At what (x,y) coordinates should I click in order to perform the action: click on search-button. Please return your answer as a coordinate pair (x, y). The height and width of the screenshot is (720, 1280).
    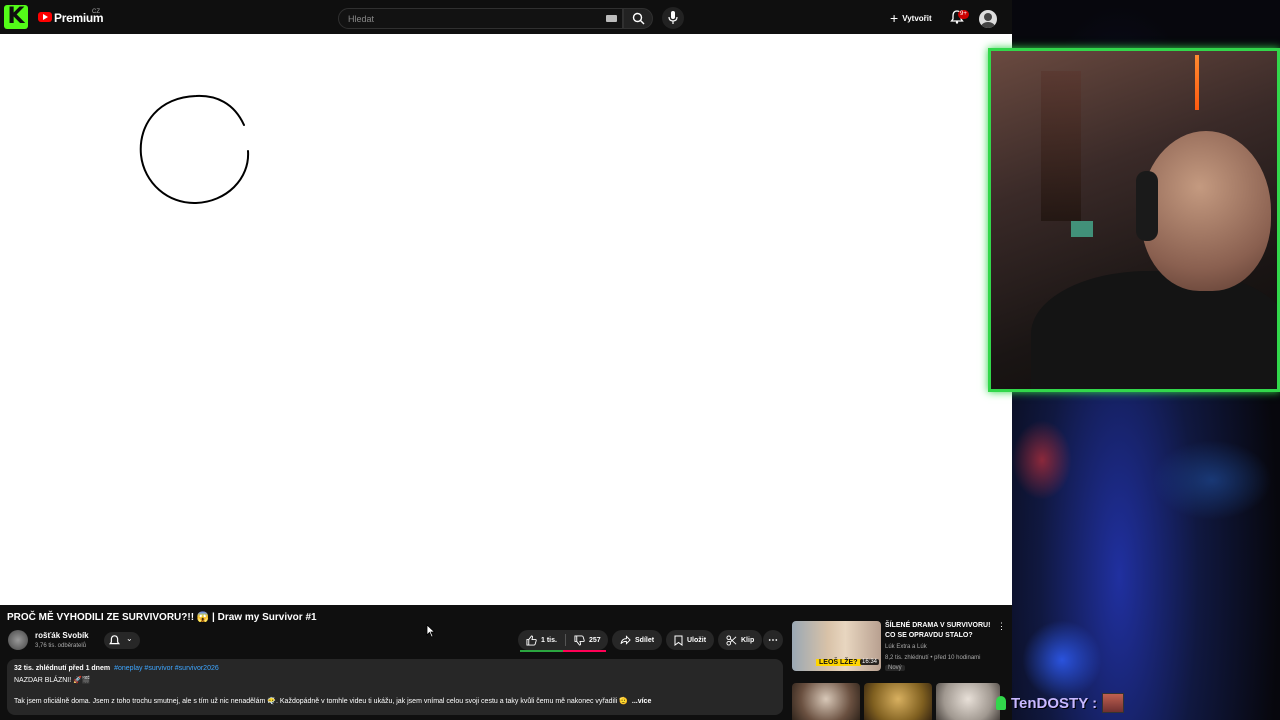
    Looking at the image, I should click on (638, 18).